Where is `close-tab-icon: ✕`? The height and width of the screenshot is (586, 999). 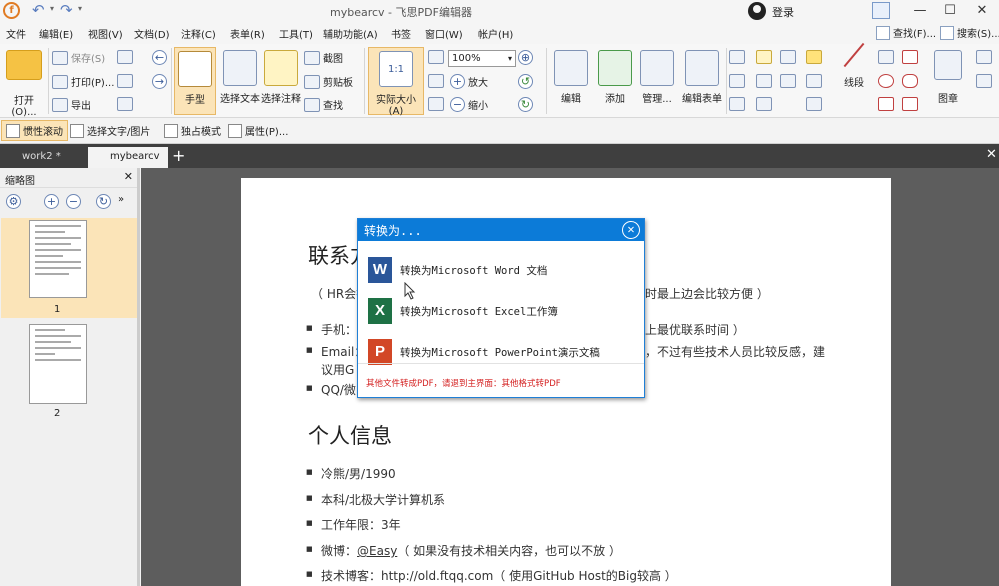 close-tab-icon: ✕ is located at coordinates (991, 154).